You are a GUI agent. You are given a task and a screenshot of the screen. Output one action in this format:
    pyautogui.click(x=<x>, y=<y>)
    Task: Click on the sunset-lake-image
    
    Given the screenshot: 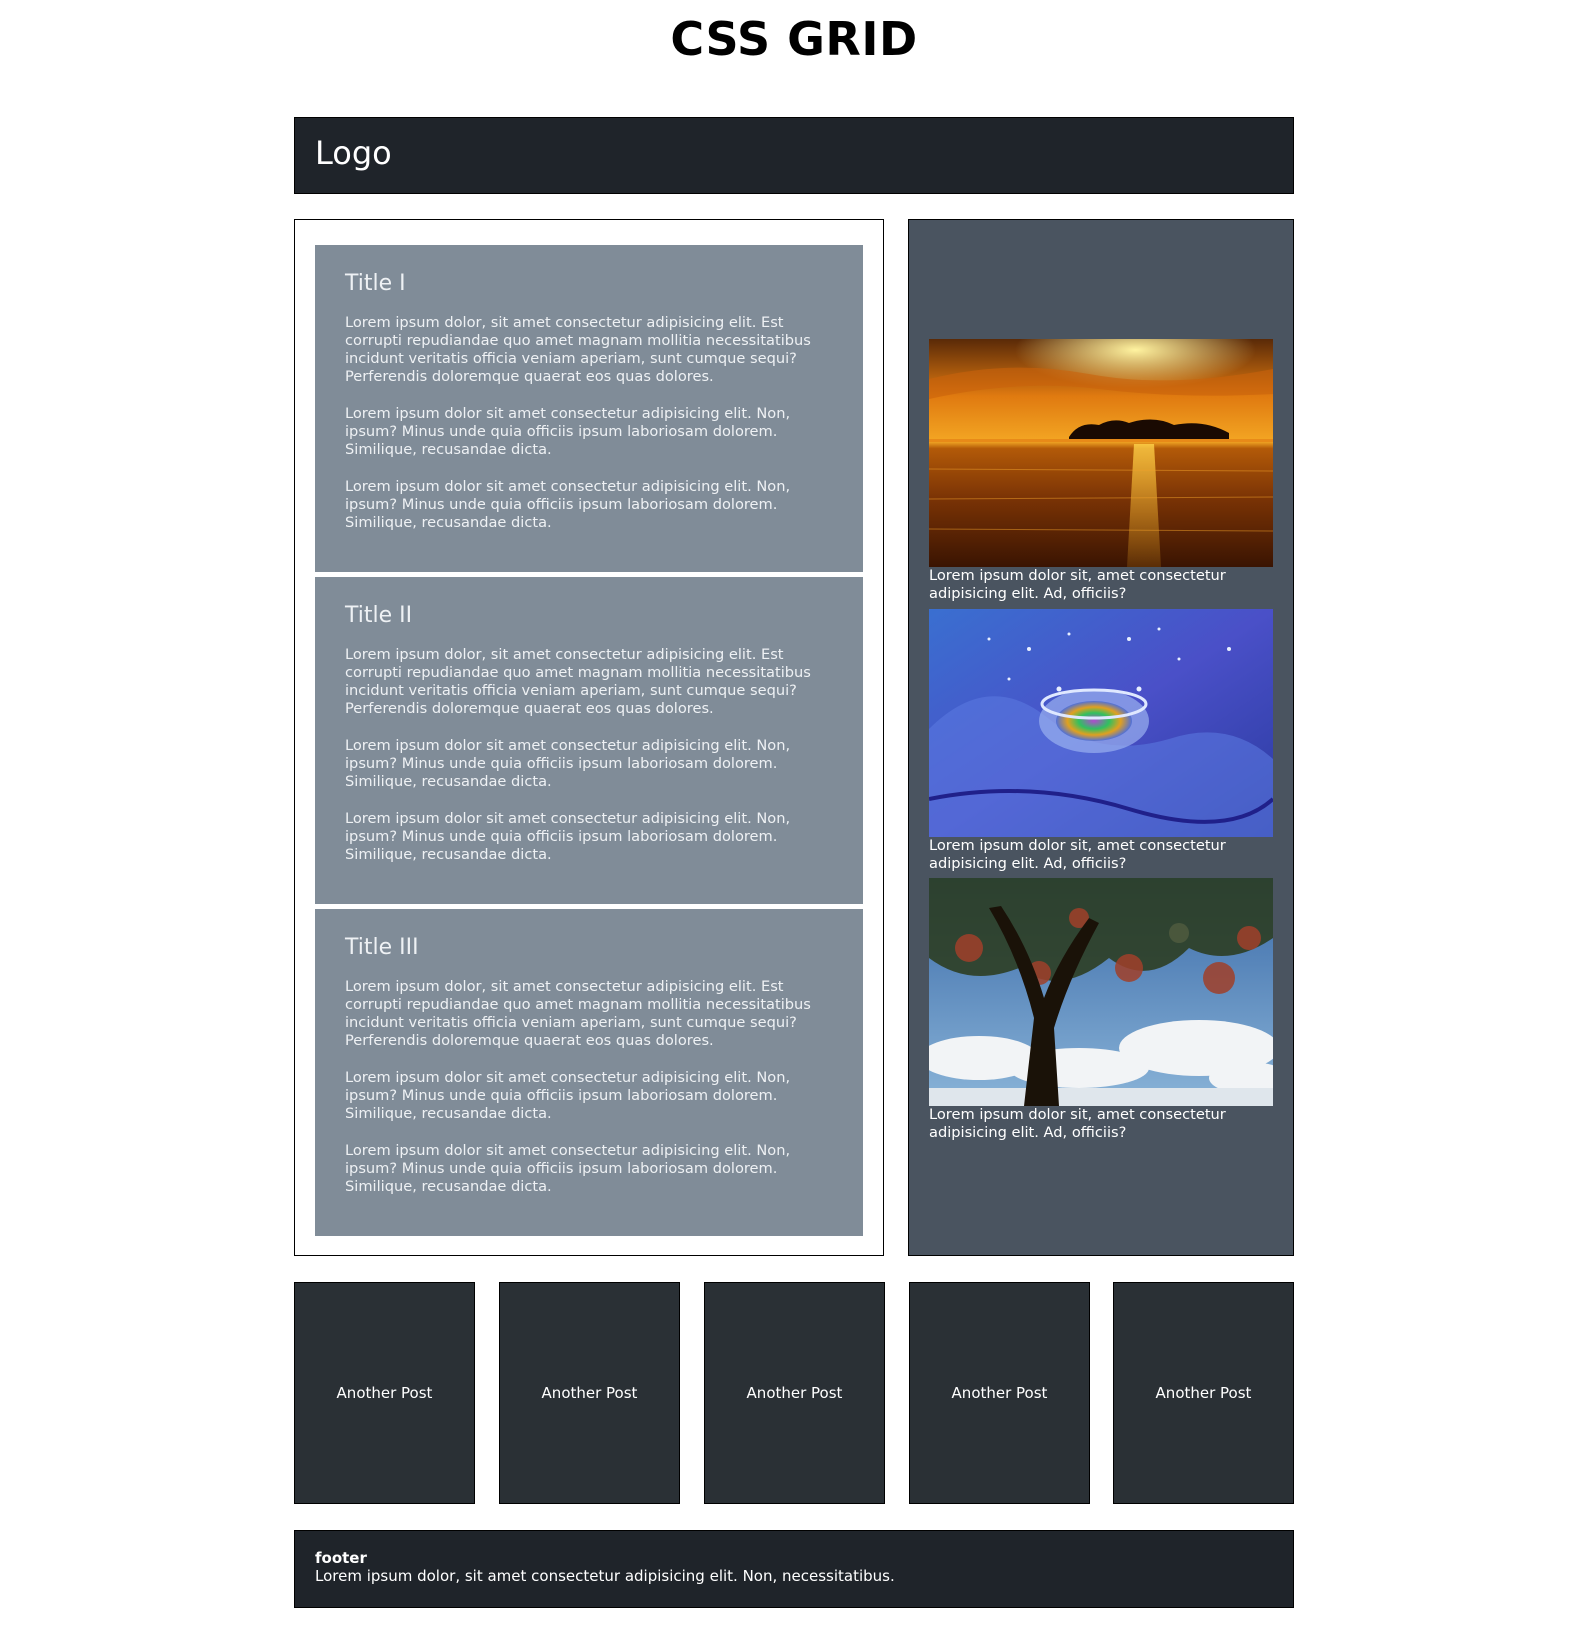 What is the action you would take?
    pyautogui.click(x=1101, y=453)
    